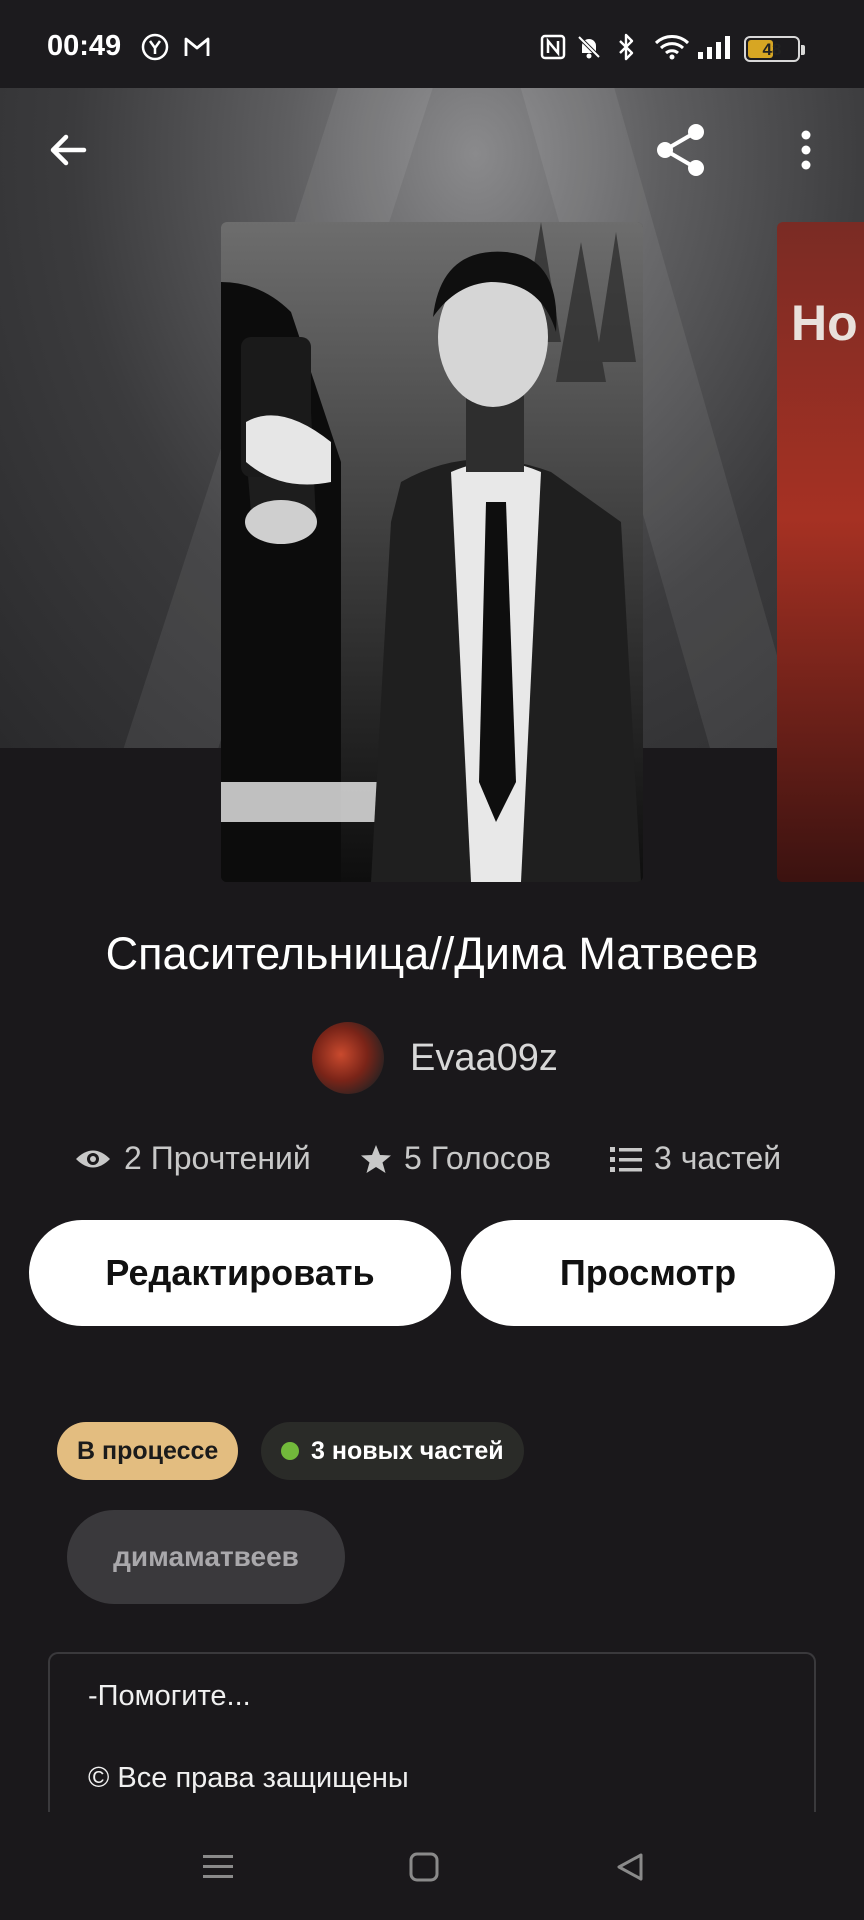  Describe the element at coordinates (648, 1273) in the screenshot. I see `preview-button: Просмотр` at that location.